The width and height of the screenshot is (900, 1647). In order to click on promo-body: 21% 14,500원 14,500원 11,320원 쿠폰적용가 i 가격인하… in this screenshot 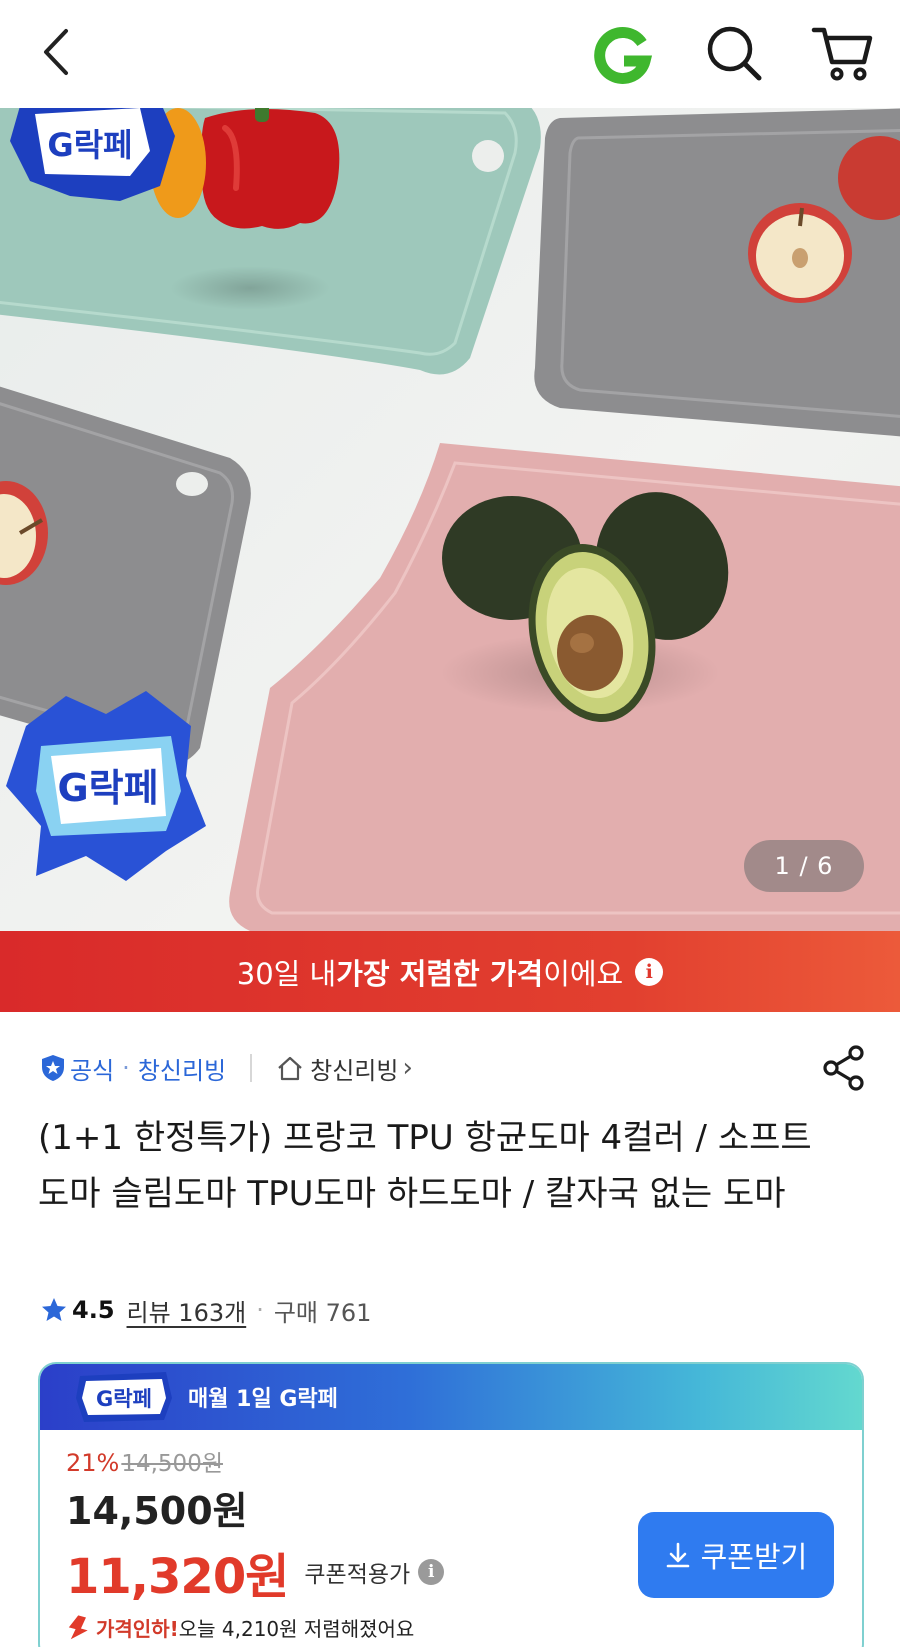, I will do `click(451, 1536)`.